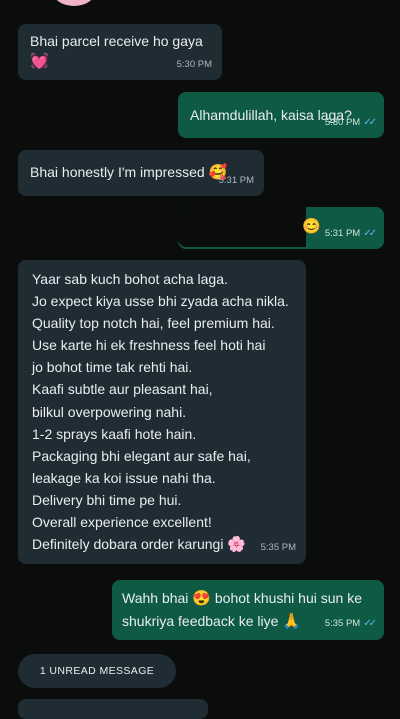 The width and height of the screenshot is (400, 719). Describe the element at coordinates (153, 323) in the screenshot. I see `message-line: Quality top notch hai, feel premium hai.` at that location.